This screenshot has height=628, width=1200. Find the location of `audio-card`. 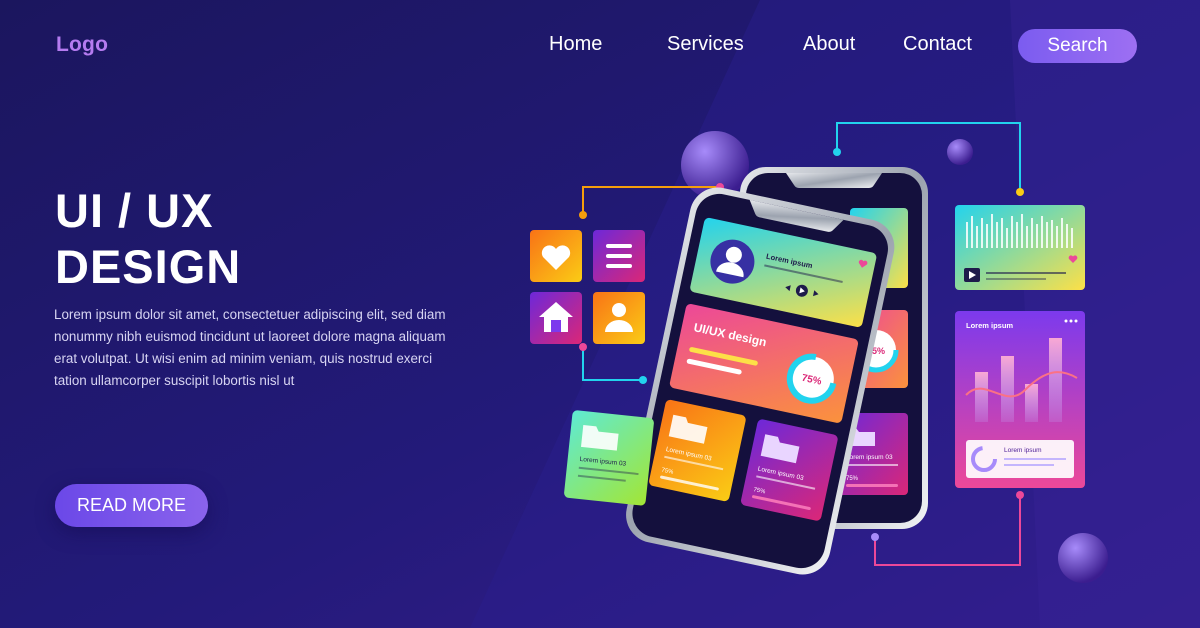

audio-card is located at coordinates (1020, 247).